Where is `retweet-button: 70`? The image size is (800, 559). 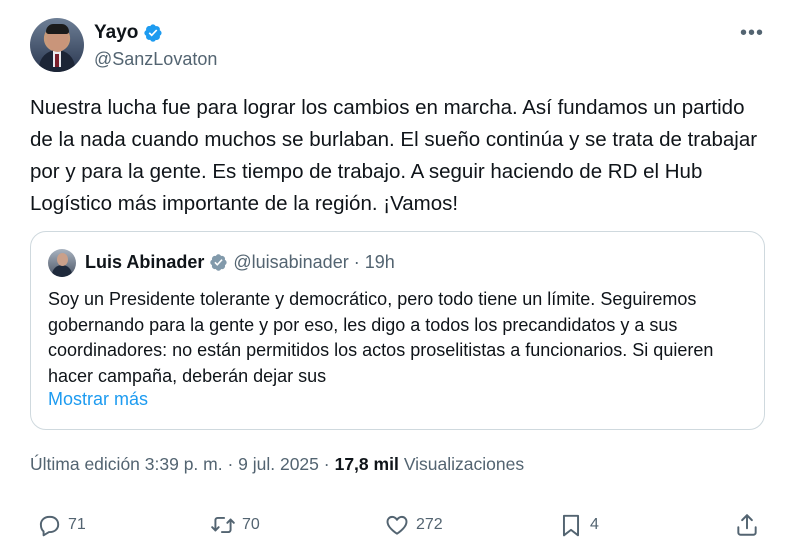 retweet-button: 70 is located at coordinates (235, 525).